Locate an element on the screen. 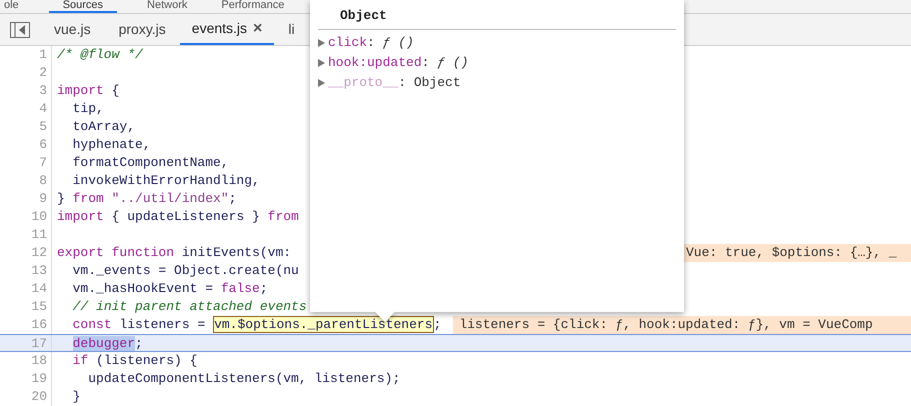  file-tab: events.js × is located at coordinates (227, 29).